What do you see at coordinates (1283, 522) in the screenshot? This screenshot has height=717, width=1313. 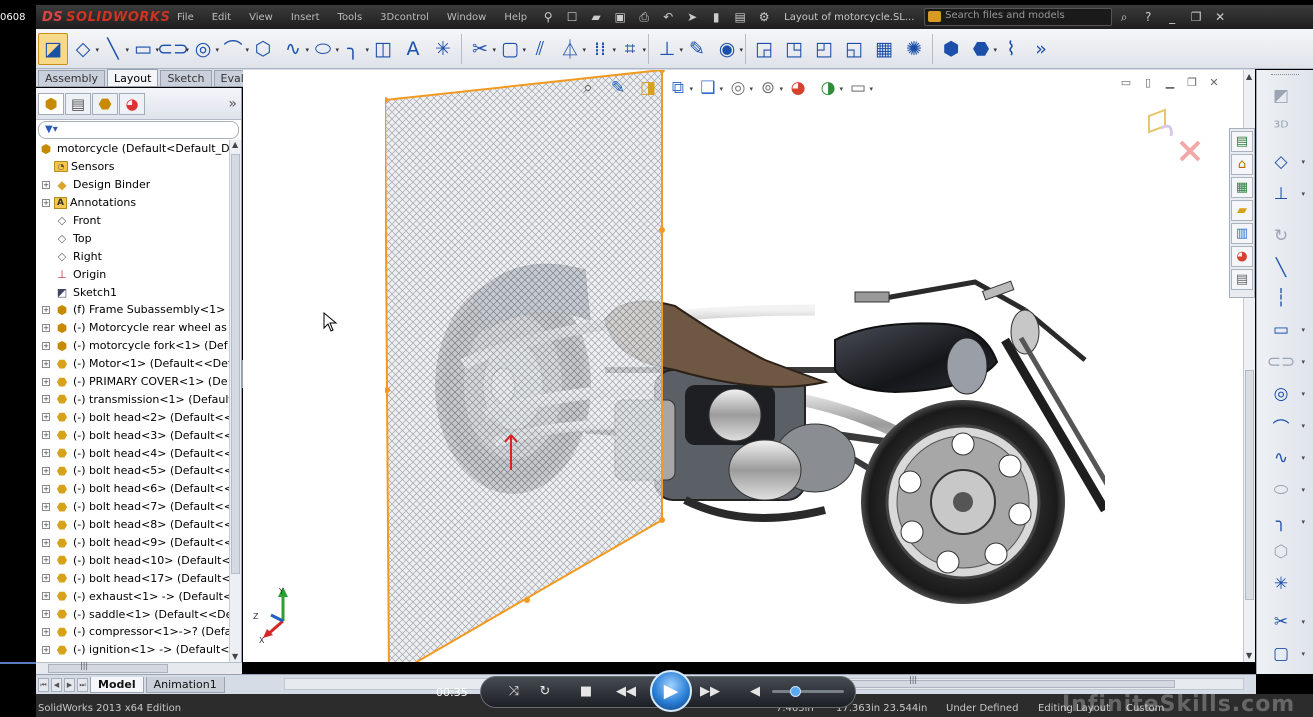 I see `fillet-side-button: ╮ ▾` at bounding box center [1283, 522].